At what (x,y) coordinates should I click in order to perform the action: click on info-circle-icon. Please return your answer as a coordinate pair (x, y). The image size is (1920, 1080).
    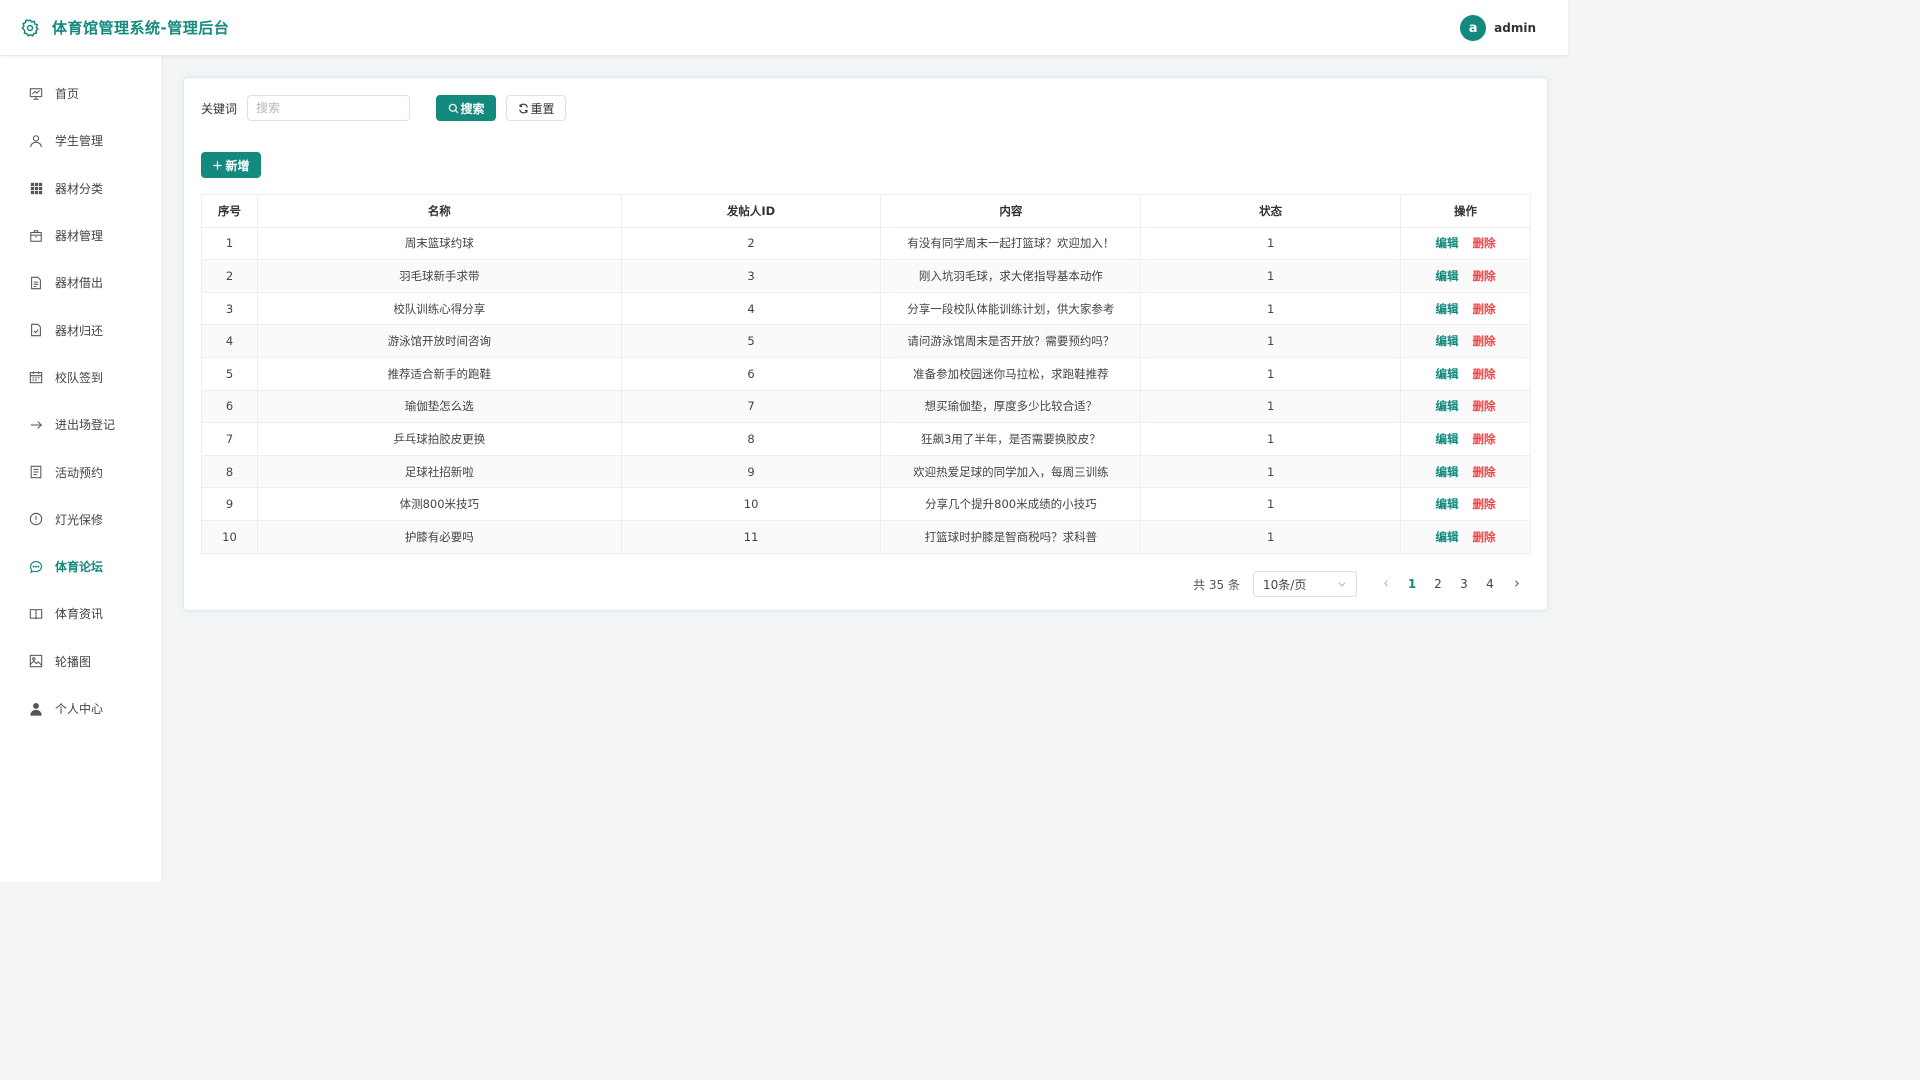
    Looking at the image, I should click on (36, 519).